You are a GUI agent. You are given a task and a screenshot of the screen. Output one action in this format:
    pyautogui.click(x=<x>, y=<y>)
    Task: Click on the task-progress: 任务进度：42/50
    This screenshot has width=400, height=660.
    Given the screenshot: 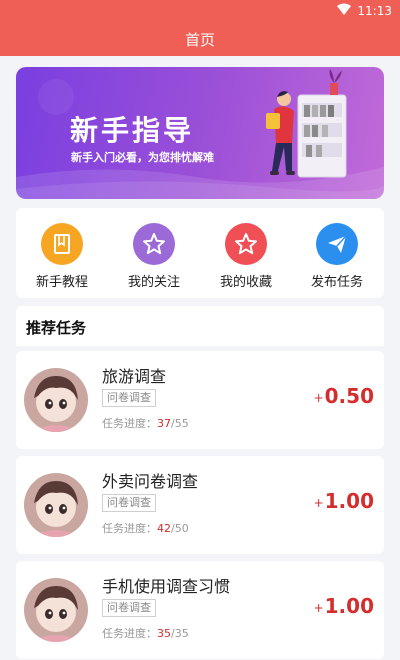 What is the action you would take?
    pyautogui.click(x=145, y=528)
    